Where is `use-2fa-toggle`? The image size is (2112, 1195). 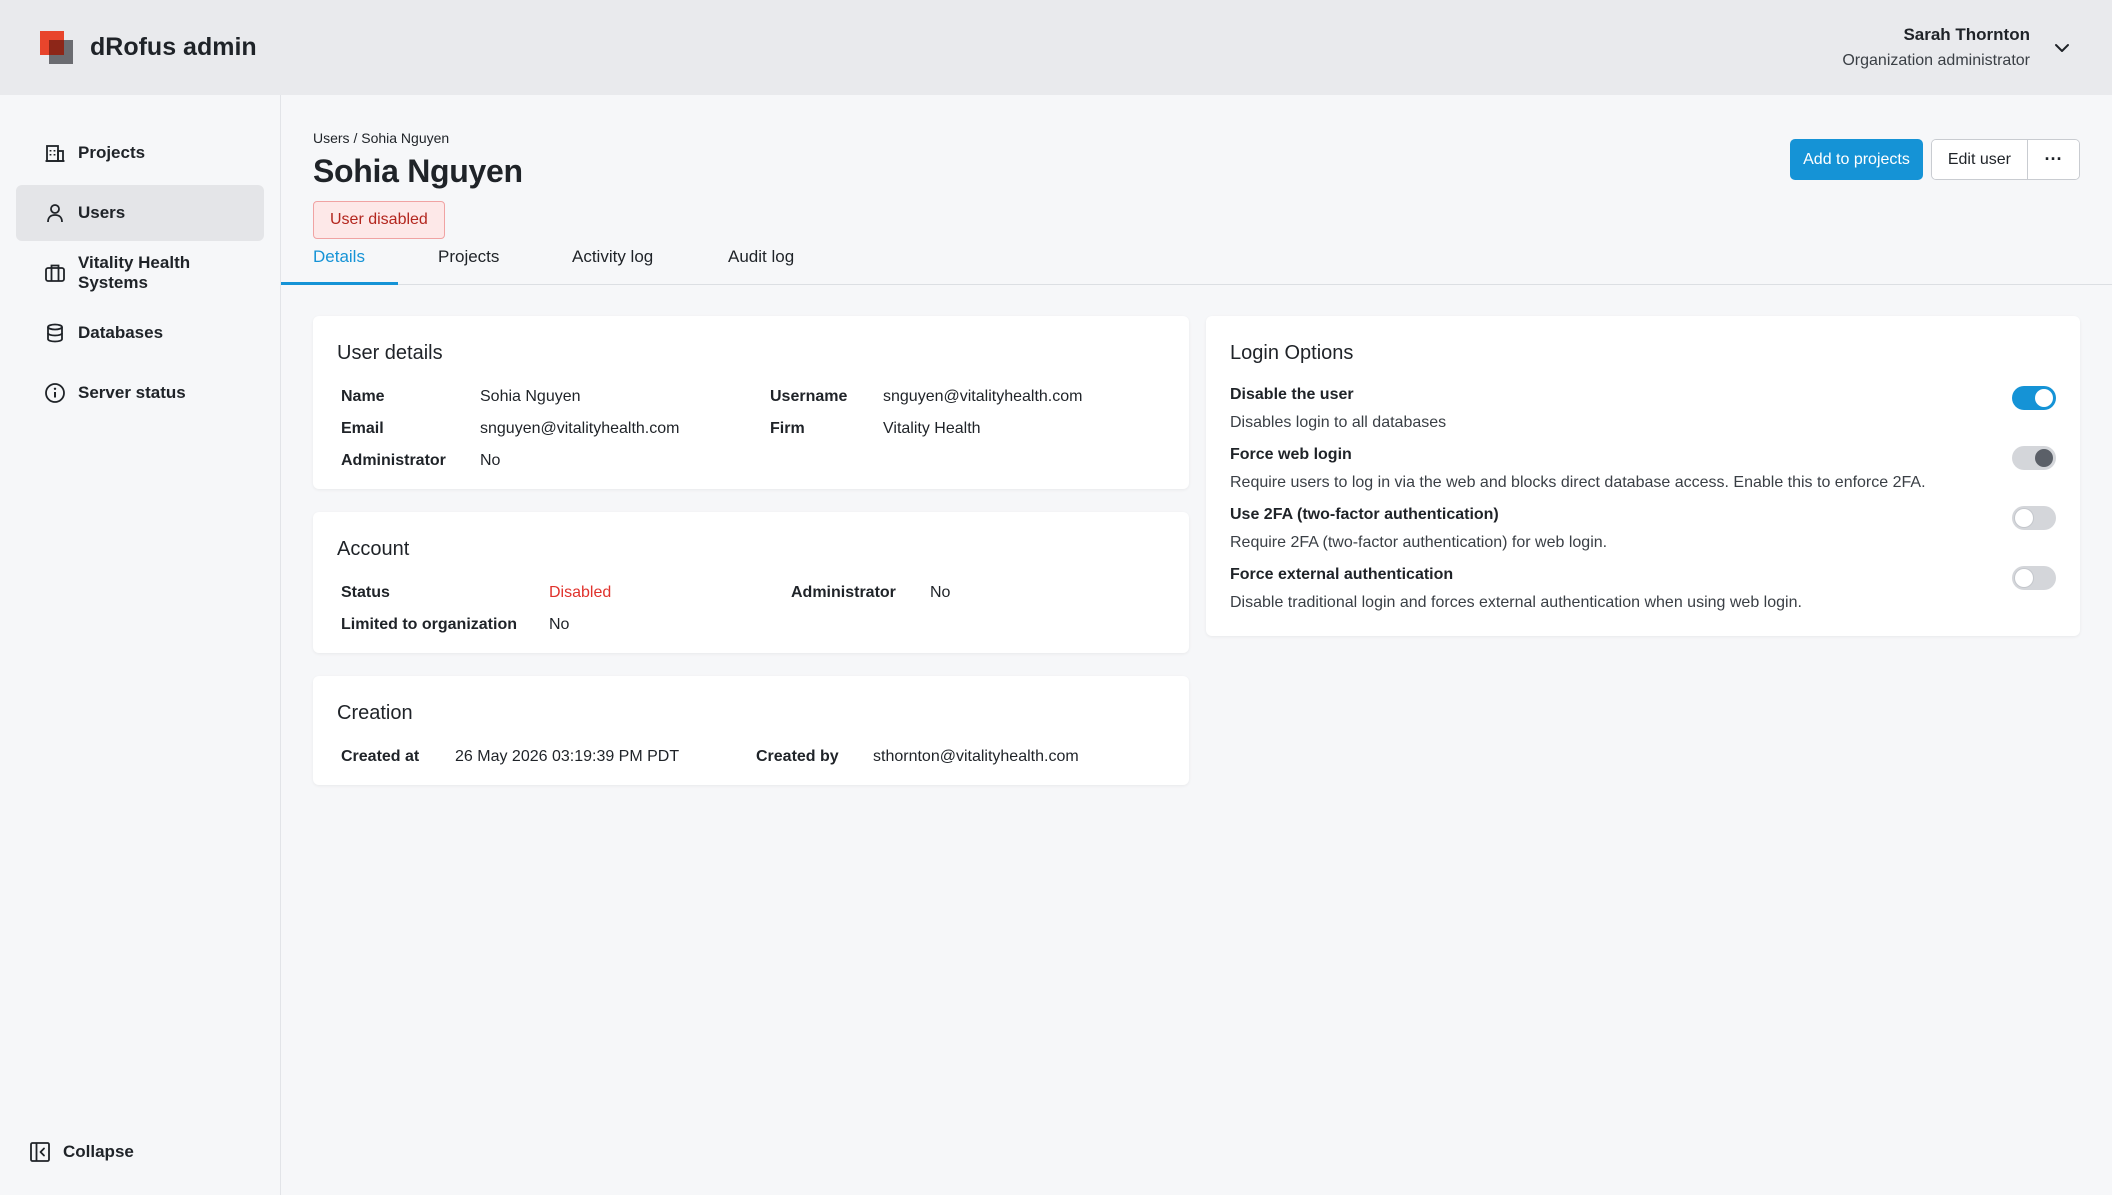
use-2fa-toggle is located at coordinates (2034, 518).